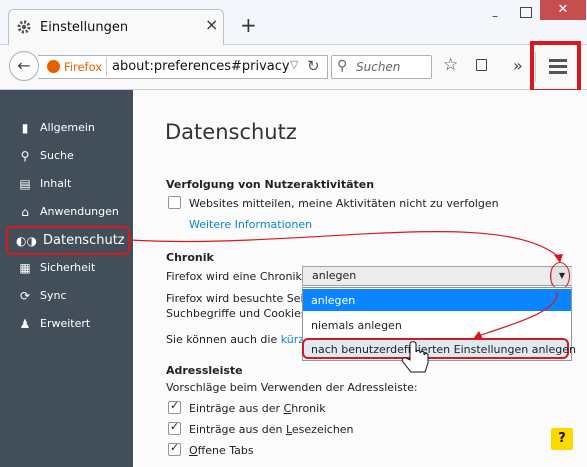 The width and height of the screenshot is (587, 467). What do you see at coordinates (211, 24) in the screenshot?
I see `tab-close-icon: ×` at bounding box center [211, 24].